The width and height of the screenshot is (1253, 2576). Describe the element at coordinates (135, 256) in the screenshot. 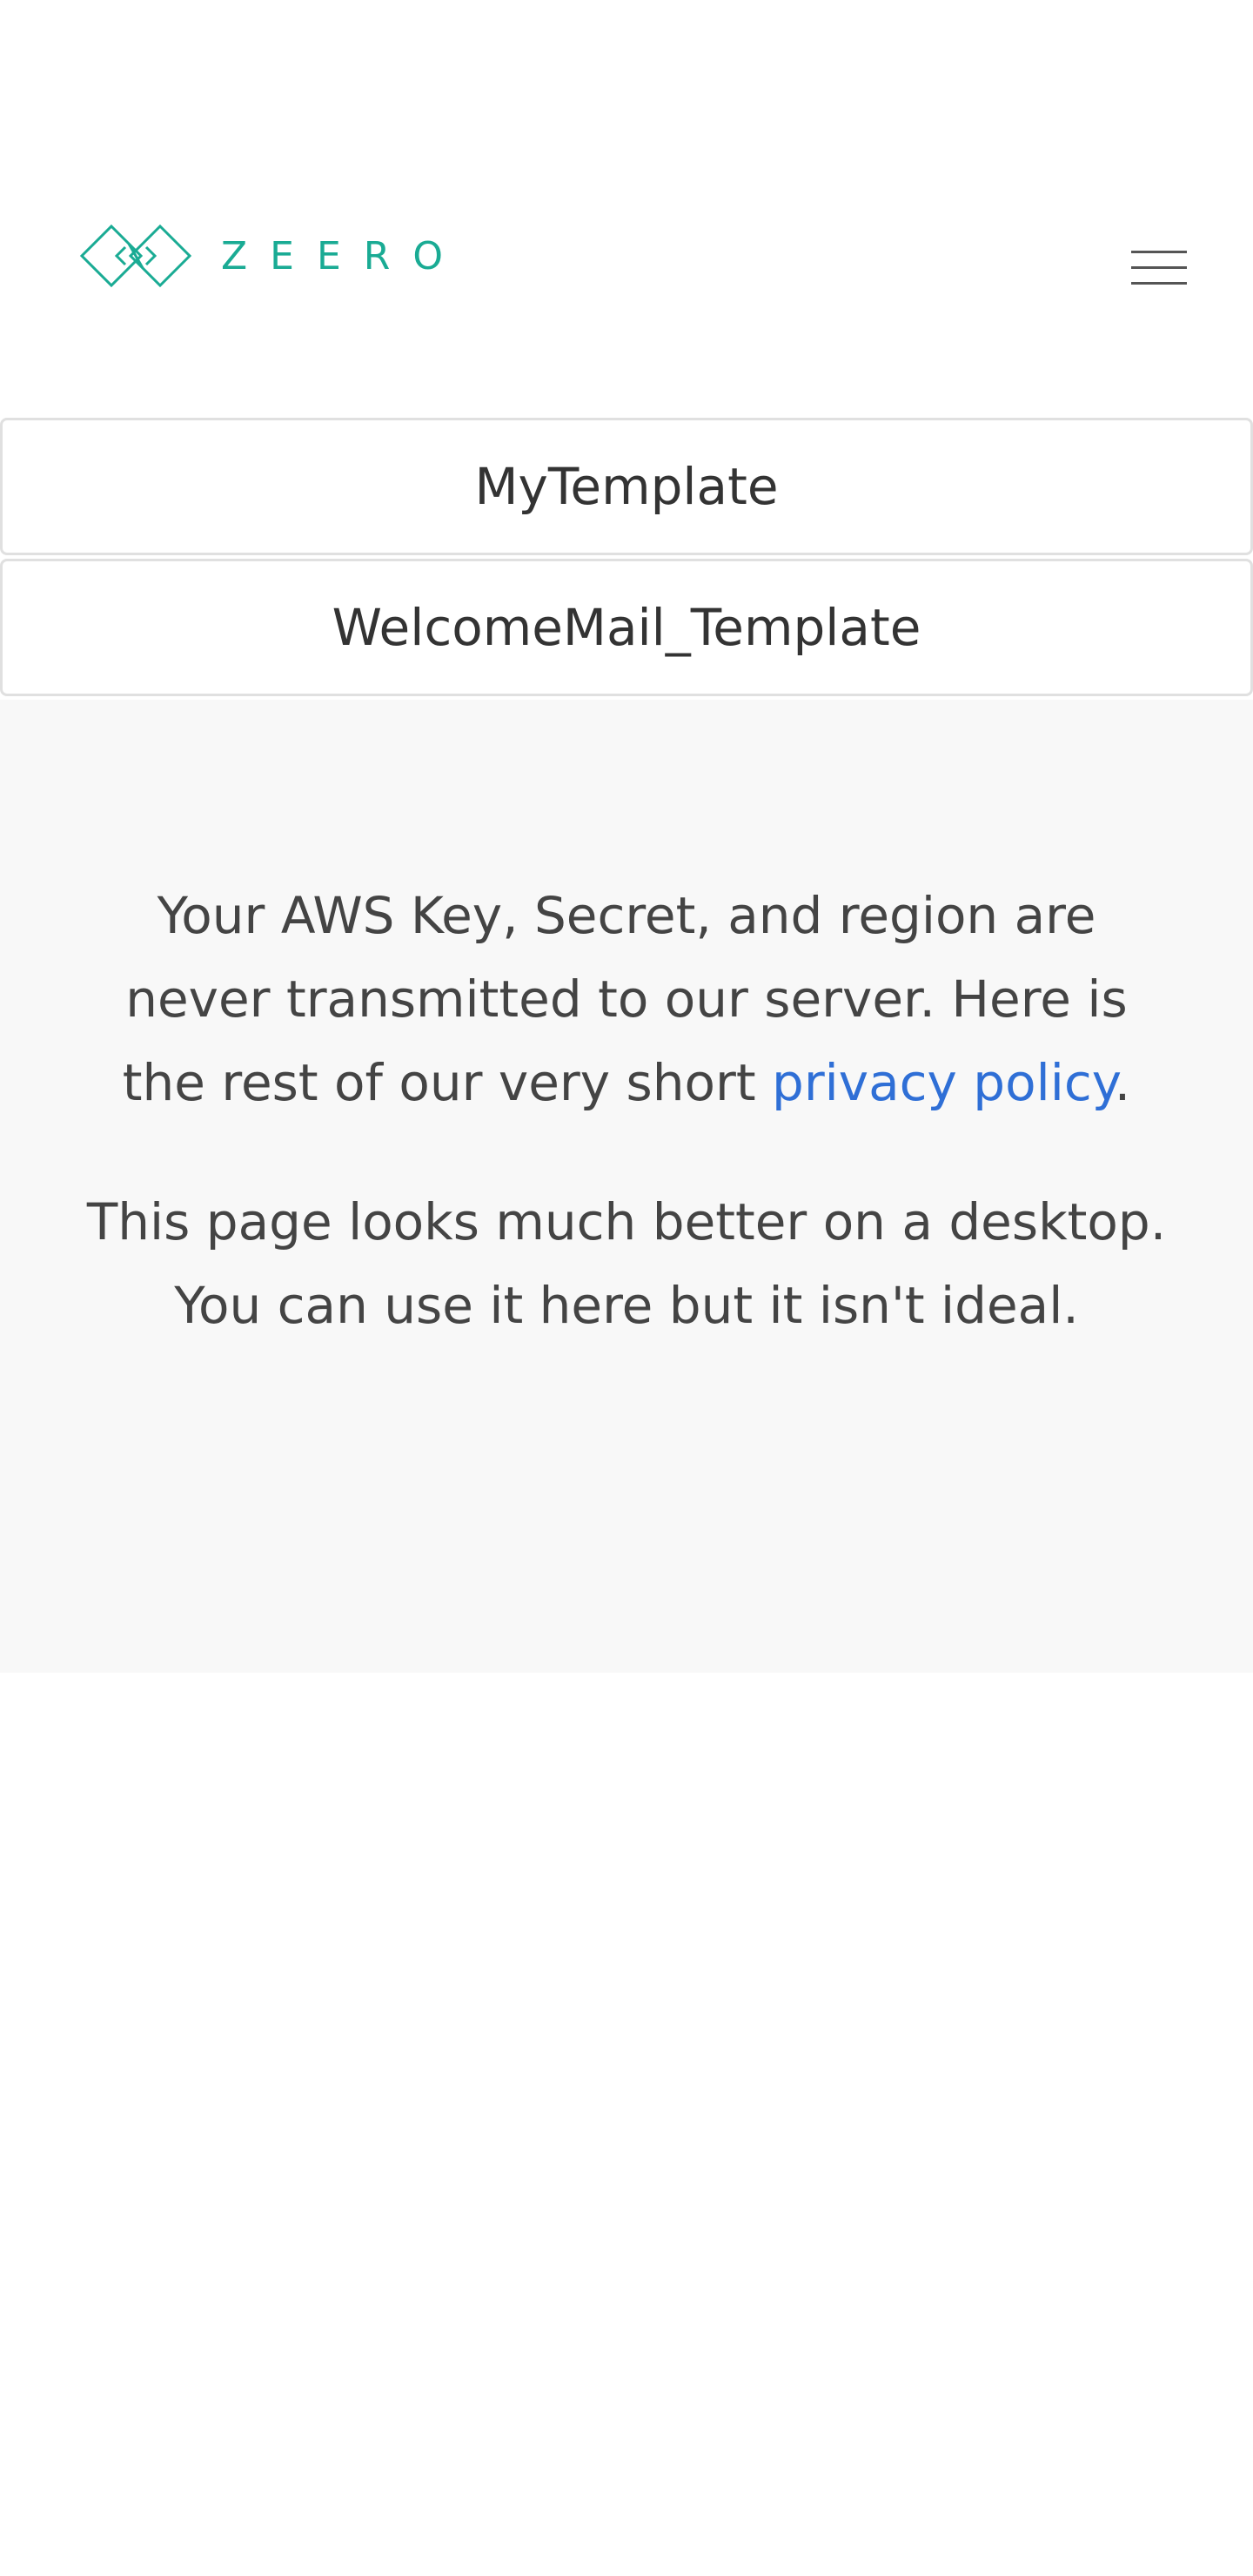

I see `zeero-diamond-logo-icon` at that location.